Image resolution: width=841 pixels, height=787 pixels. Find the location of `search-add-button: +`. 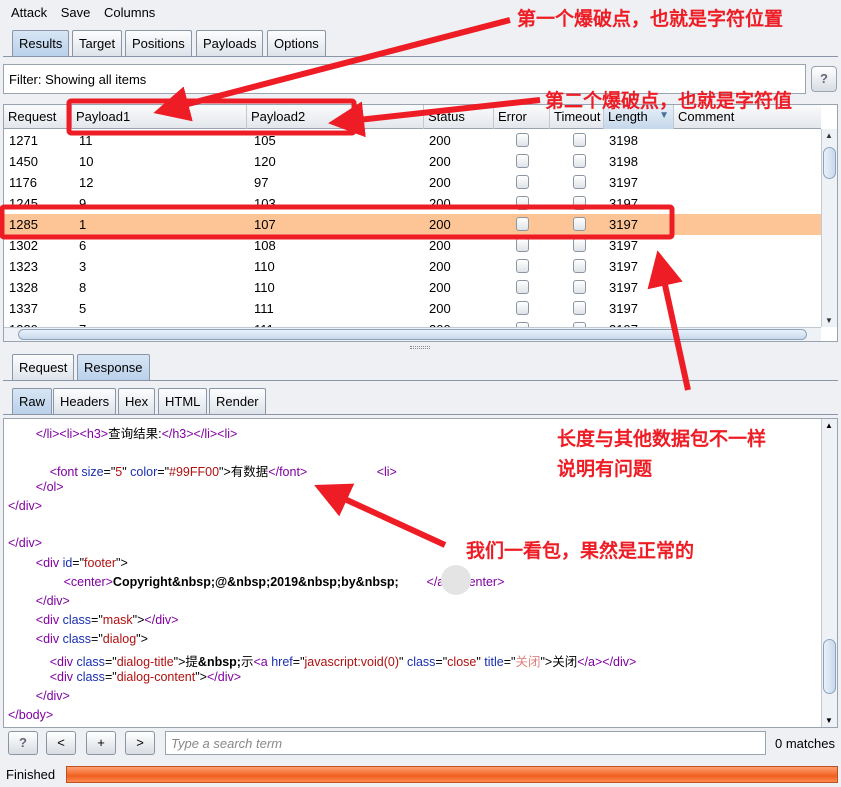

search-add-button: + is located at coordinates (101, 743).